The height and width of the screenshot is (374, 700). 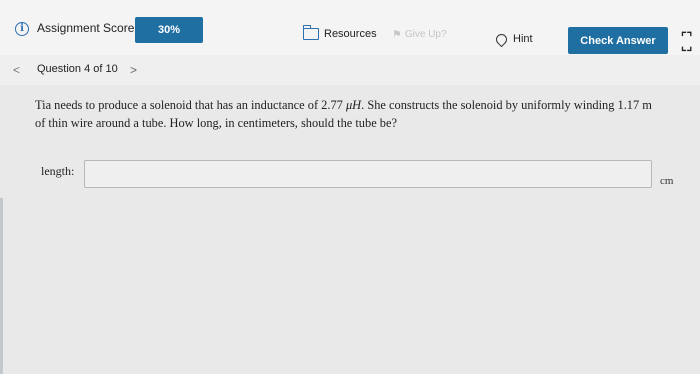 I want to click on length-label: length:, so click(x=58, y=171).